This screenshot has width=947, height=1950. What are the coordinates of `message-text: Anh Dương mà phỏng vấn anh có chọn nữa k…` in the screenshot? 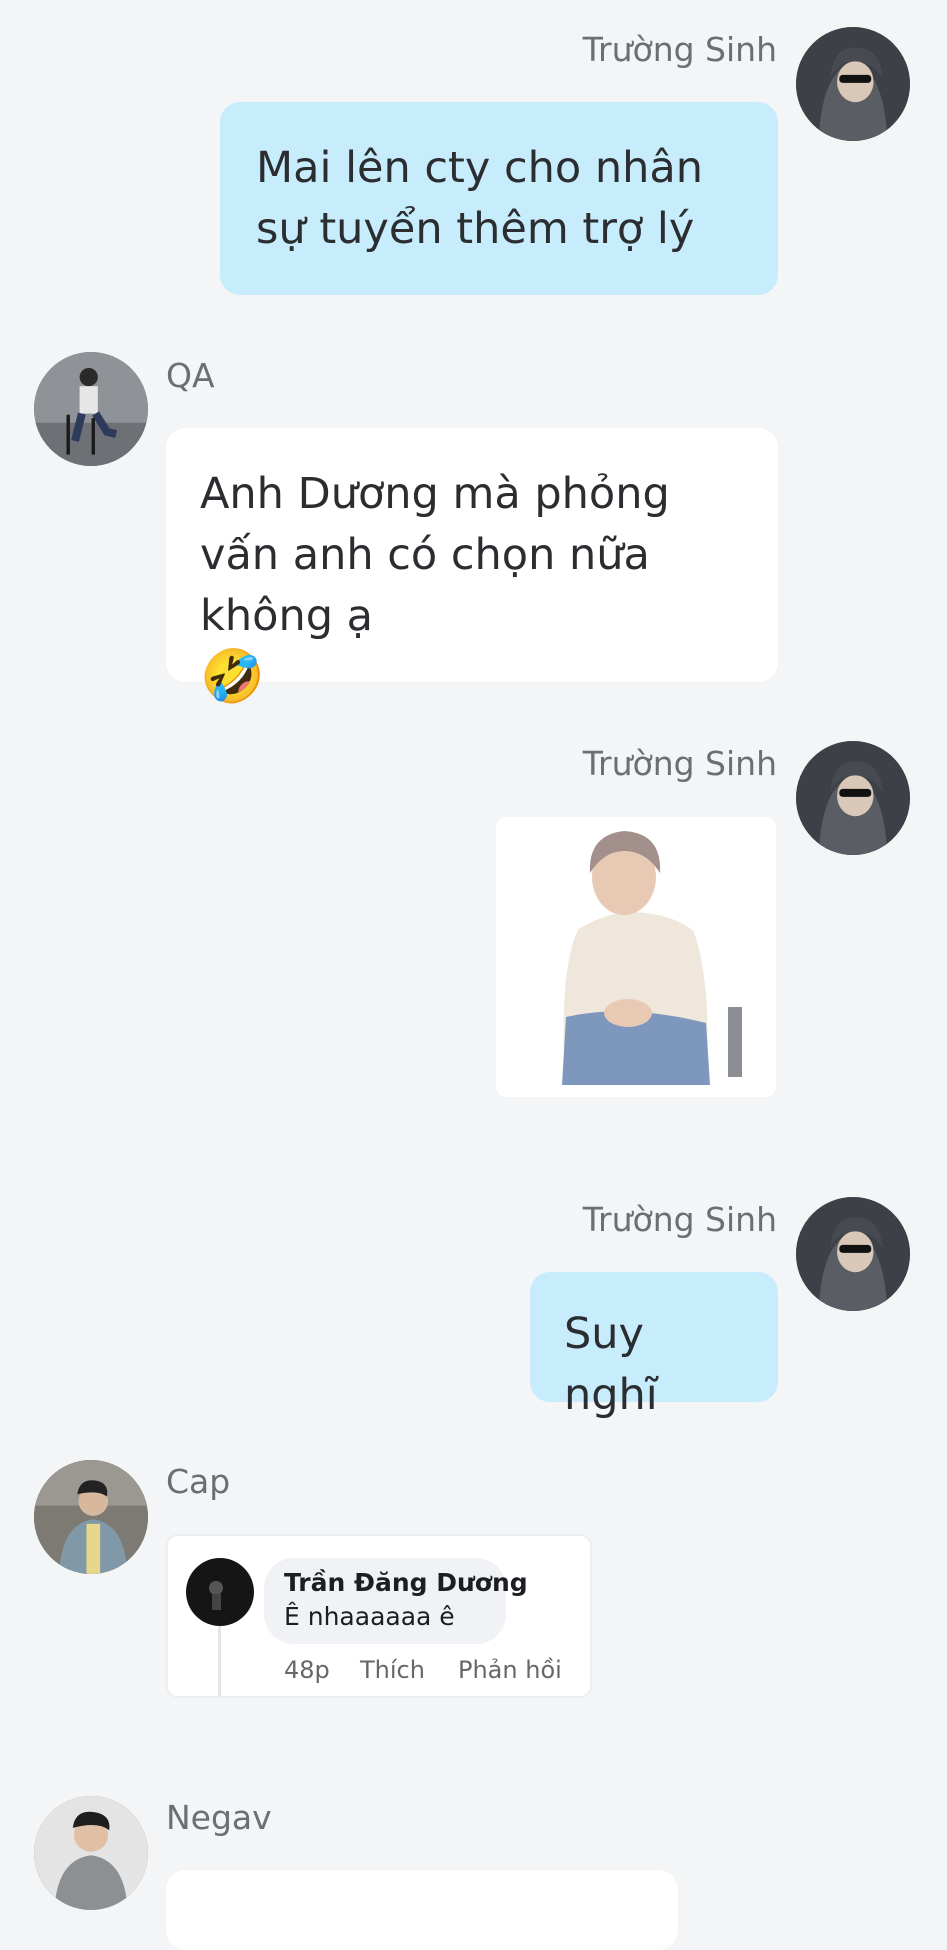 It's located at (435, 555).